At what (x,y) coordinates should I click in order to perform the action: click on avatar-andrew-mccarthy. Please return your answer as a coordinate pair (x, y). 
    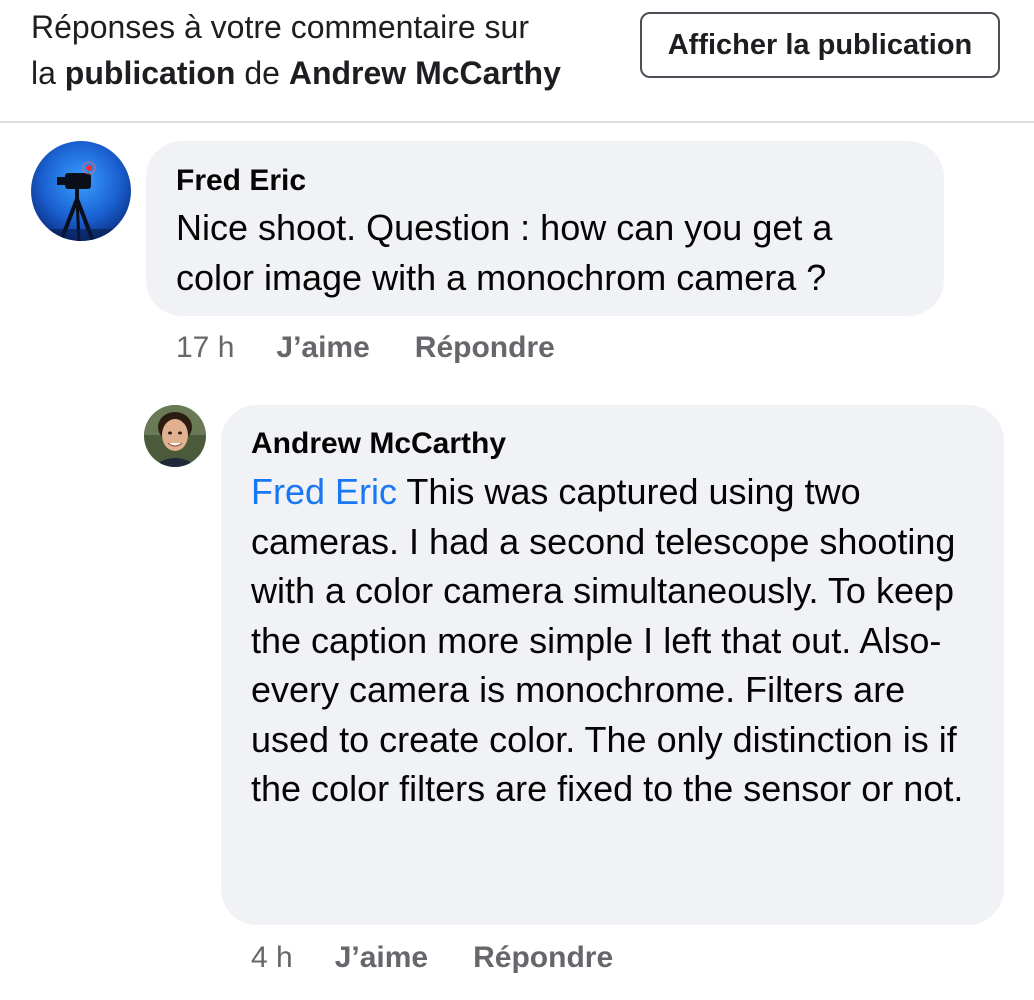
    Looking at the image, I should click on (175, 436).